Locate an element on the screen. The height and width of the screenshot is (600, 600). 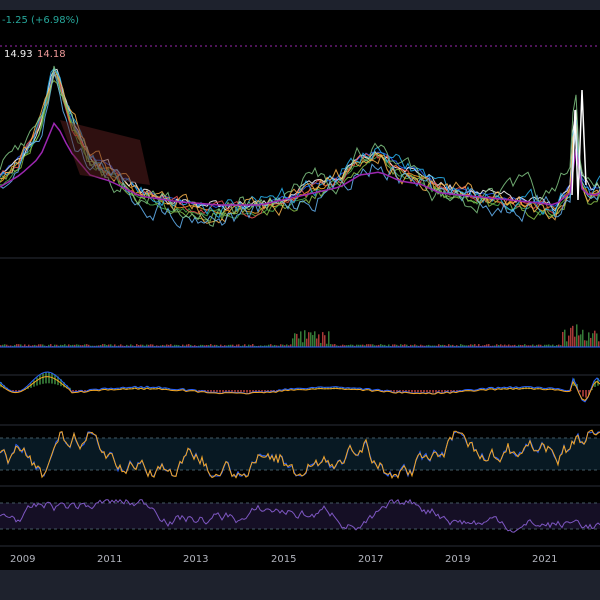
volume-panel is located at coordinates (300, 336).